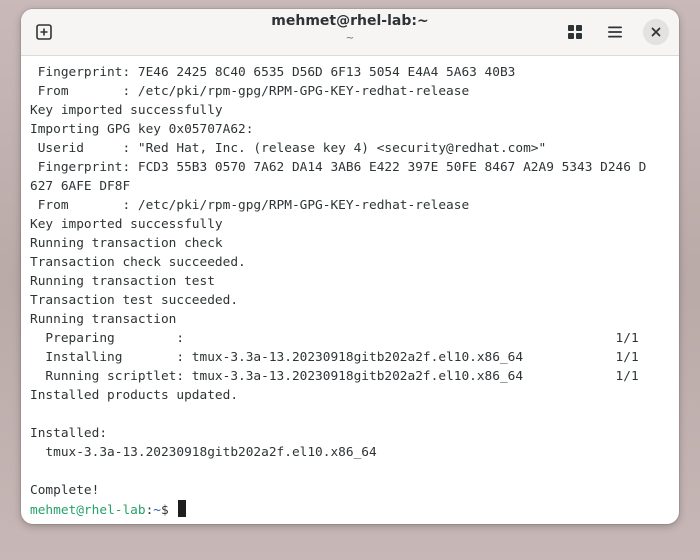  I want to click on main-menu-button, so click(615, 32).